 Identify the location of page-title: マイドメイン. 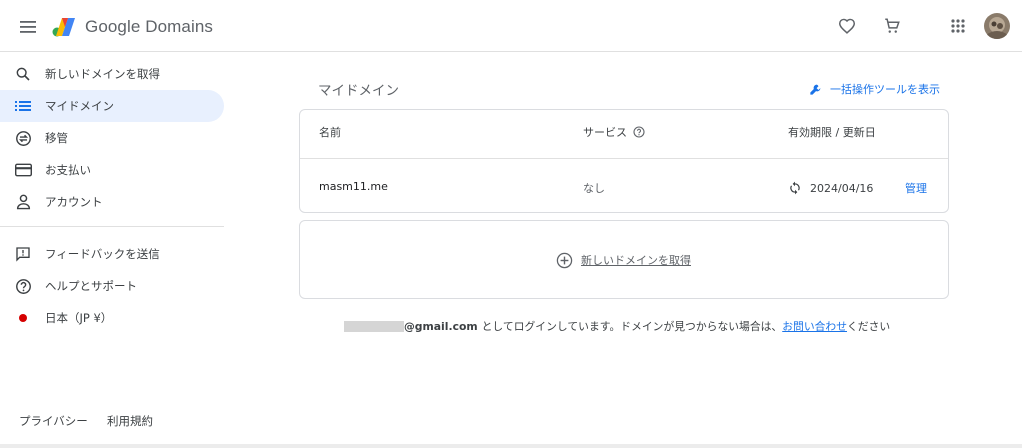
(358, 91).